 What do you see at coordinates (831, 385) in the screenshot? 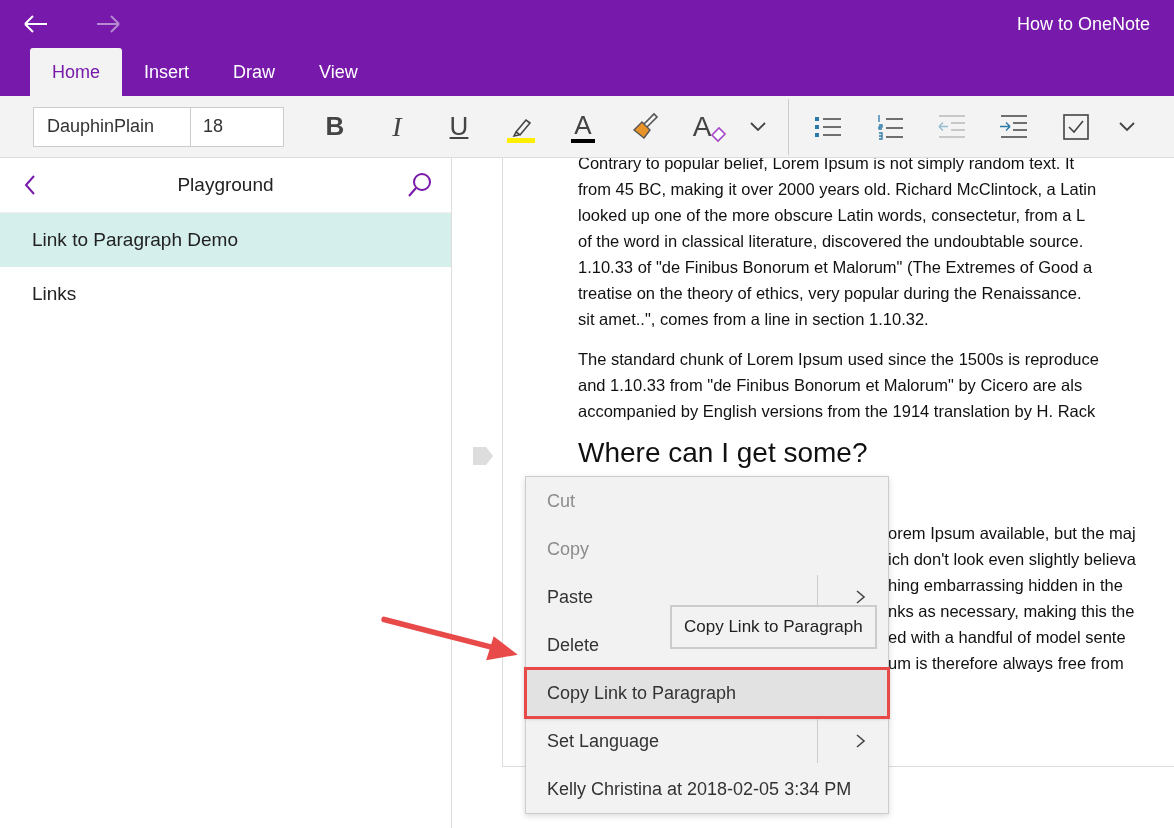
I see `text-line: and 1.10.33 from "de Finibus Bonorum et Malorum" by Cicero are als` at bounding box center [831, 385].